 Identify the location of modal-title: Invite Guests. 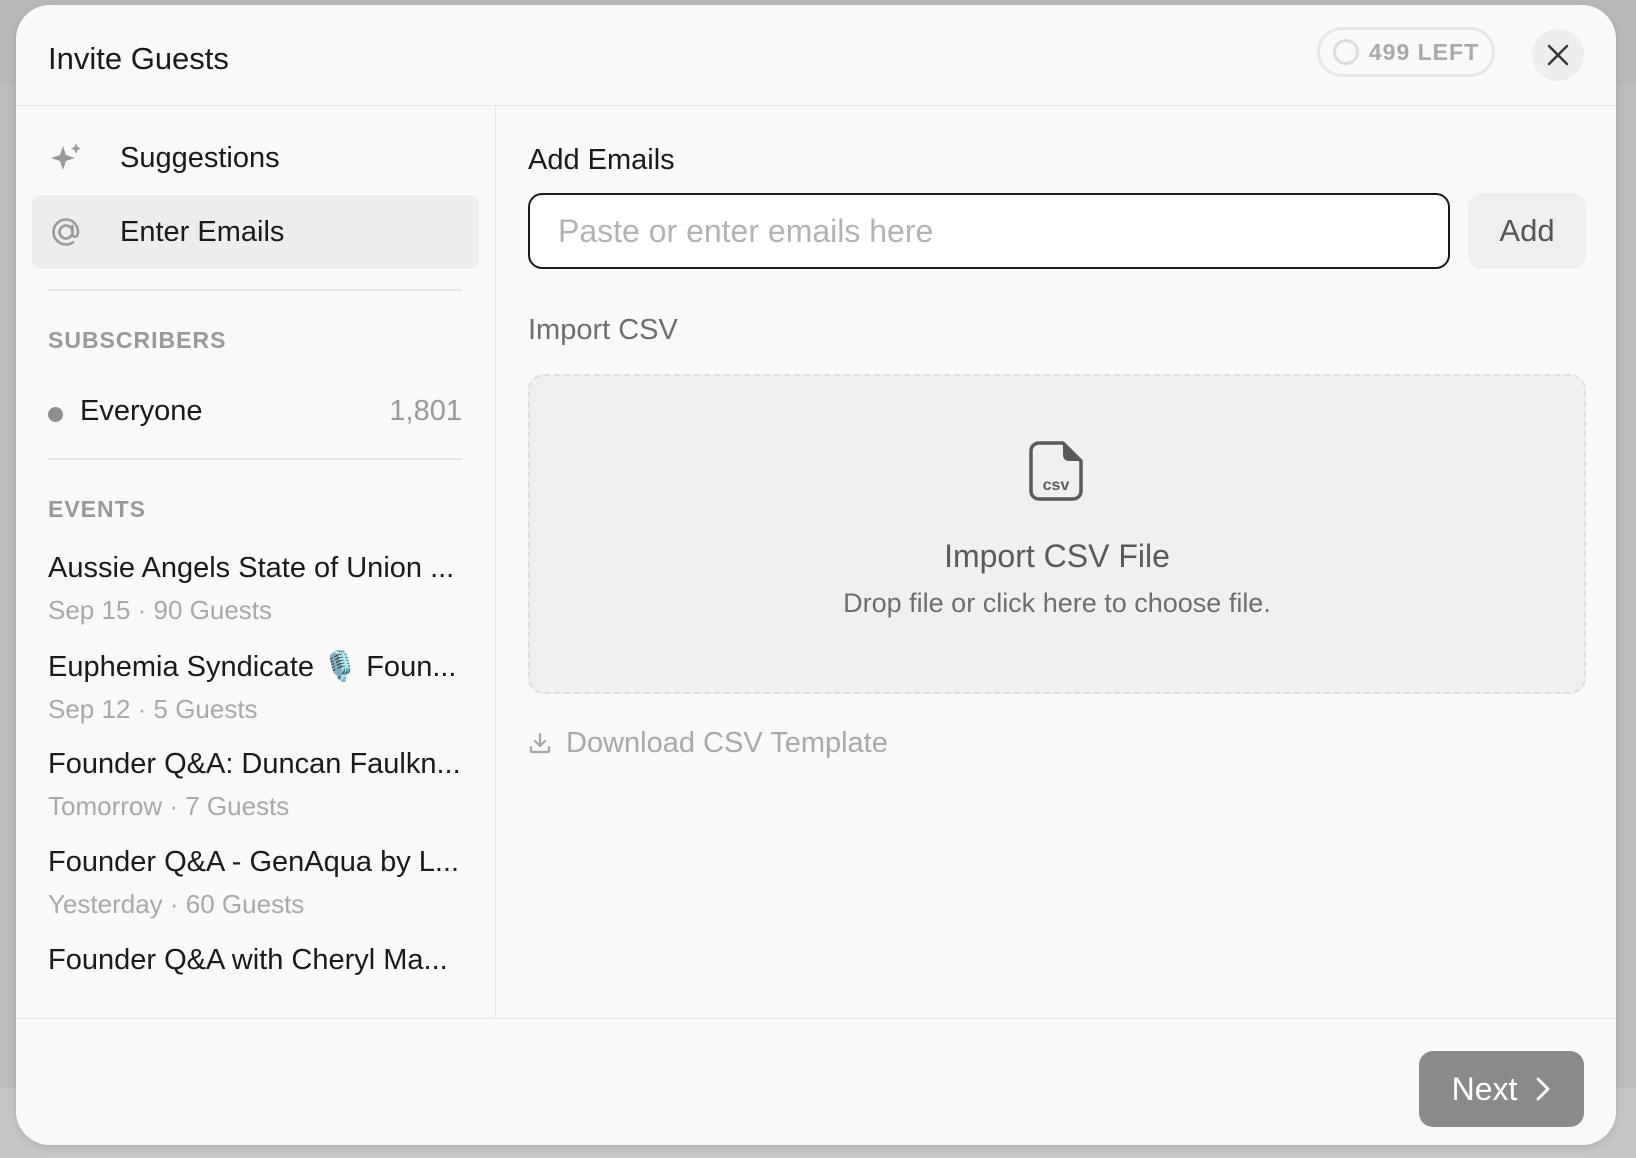
(138, 58).